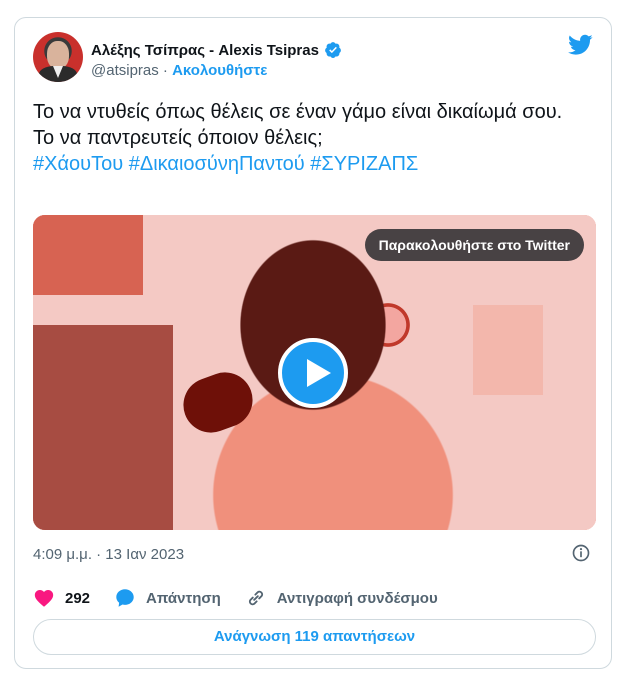 This screenshot has height=686, width=641. I want to click on twitter-bird-icon, so click(580, 45).